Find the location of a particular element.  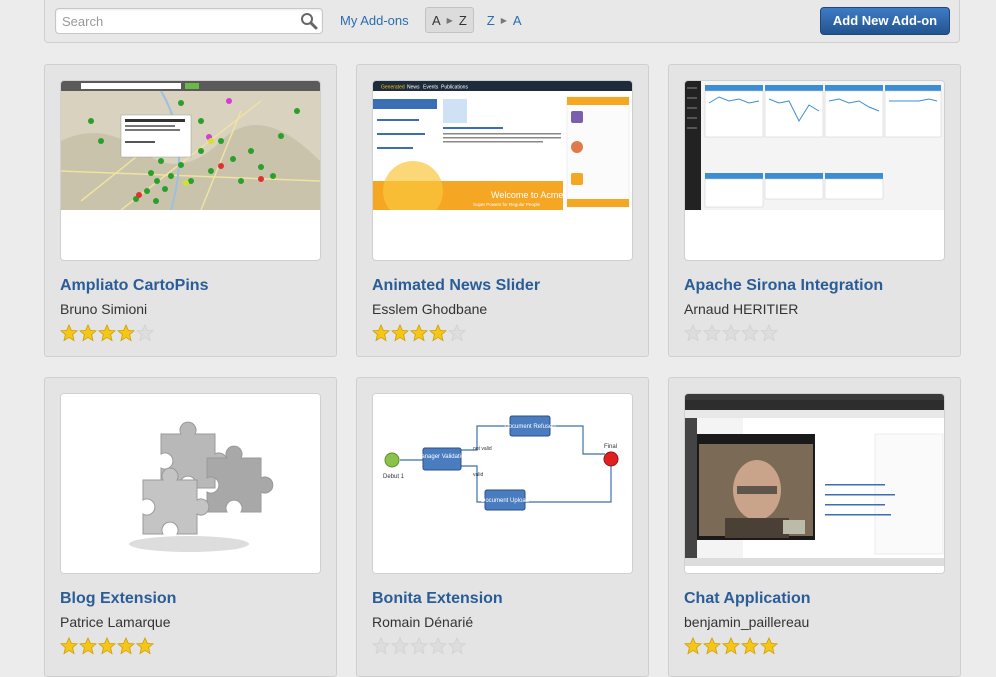

addon-title: Ampliato CartoPins is located at coordinates (134, 286).